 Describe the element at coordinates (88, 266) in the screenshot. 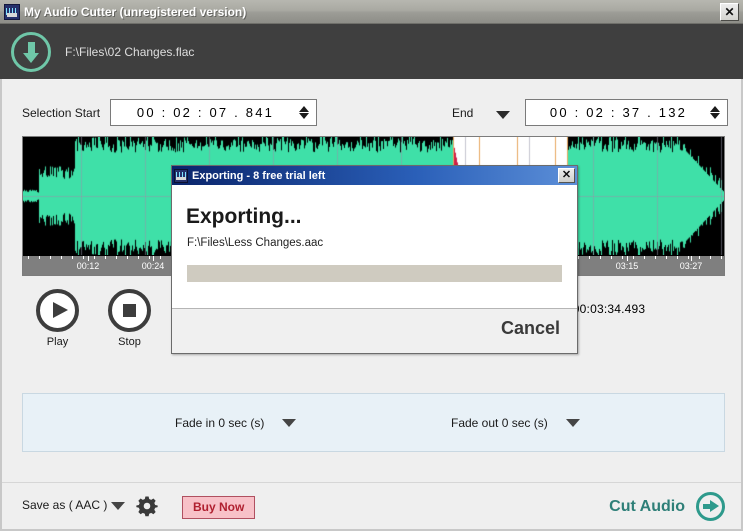

I see `ruler-tick-label: 00:12` at that location.